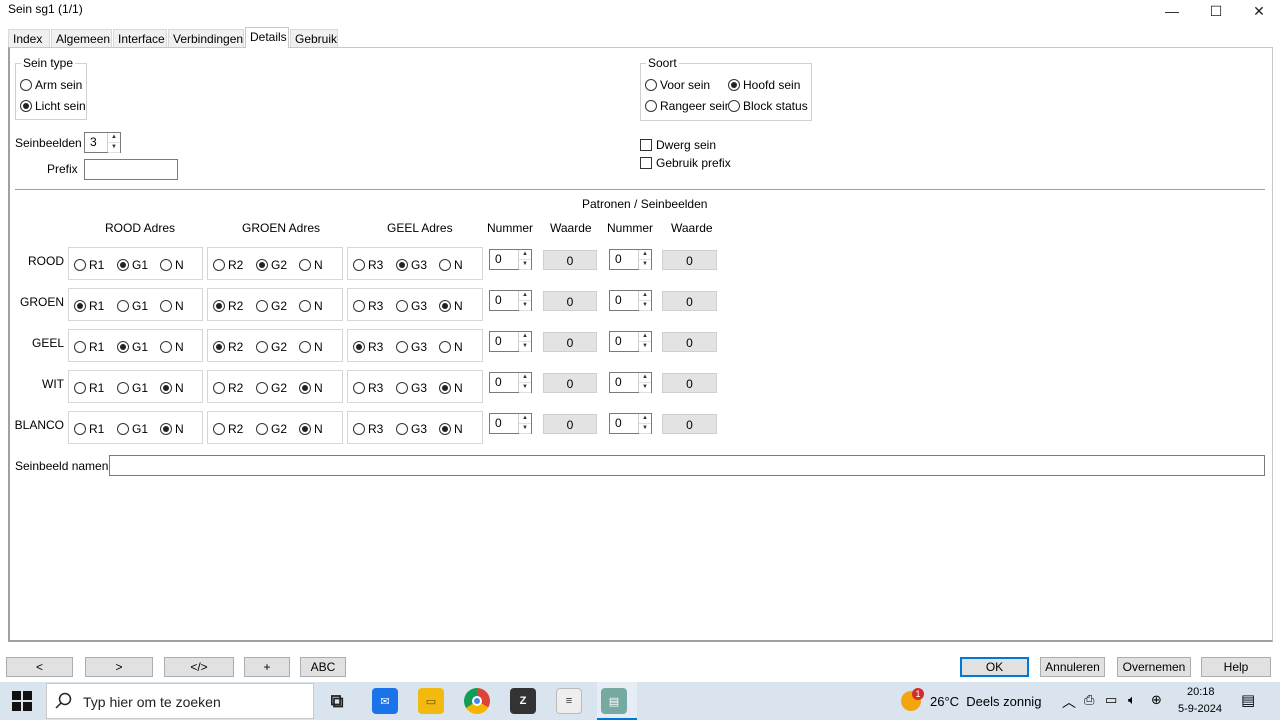 This screenshot has width=1280, height=720. I want to click on volume-icon: 🔈︎, so click(1132, 700).